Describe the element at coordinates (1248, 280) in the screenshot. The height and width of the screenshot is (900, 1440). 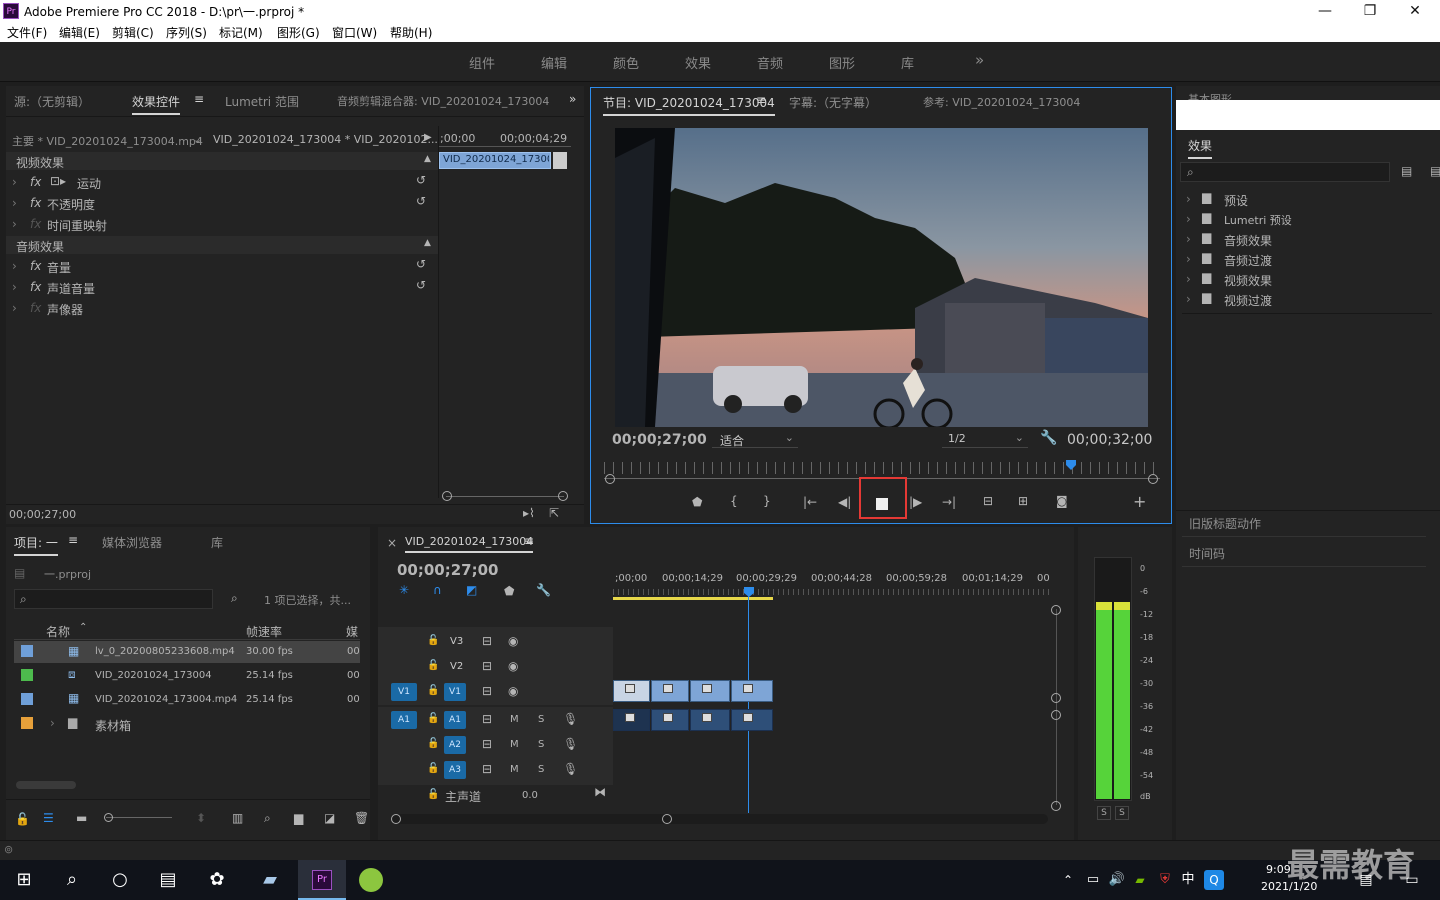
I see `effects-folder-video-effects: 视频效果` at that location.